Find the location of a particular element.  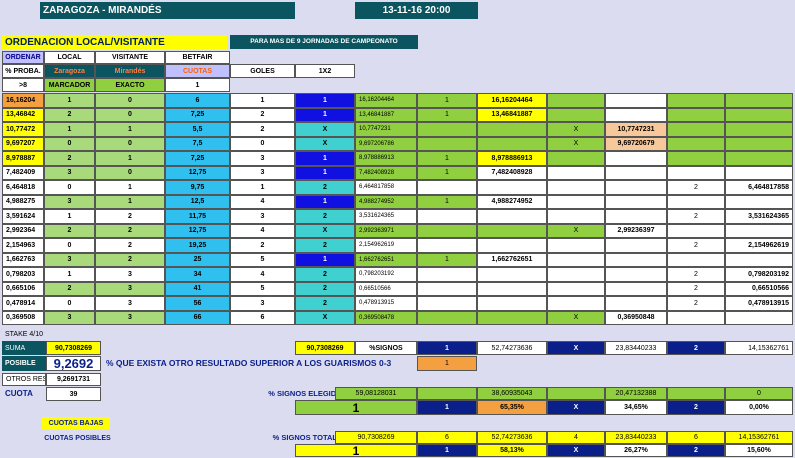

cell-p: 16,16204 is located at coordinates (23, 100).